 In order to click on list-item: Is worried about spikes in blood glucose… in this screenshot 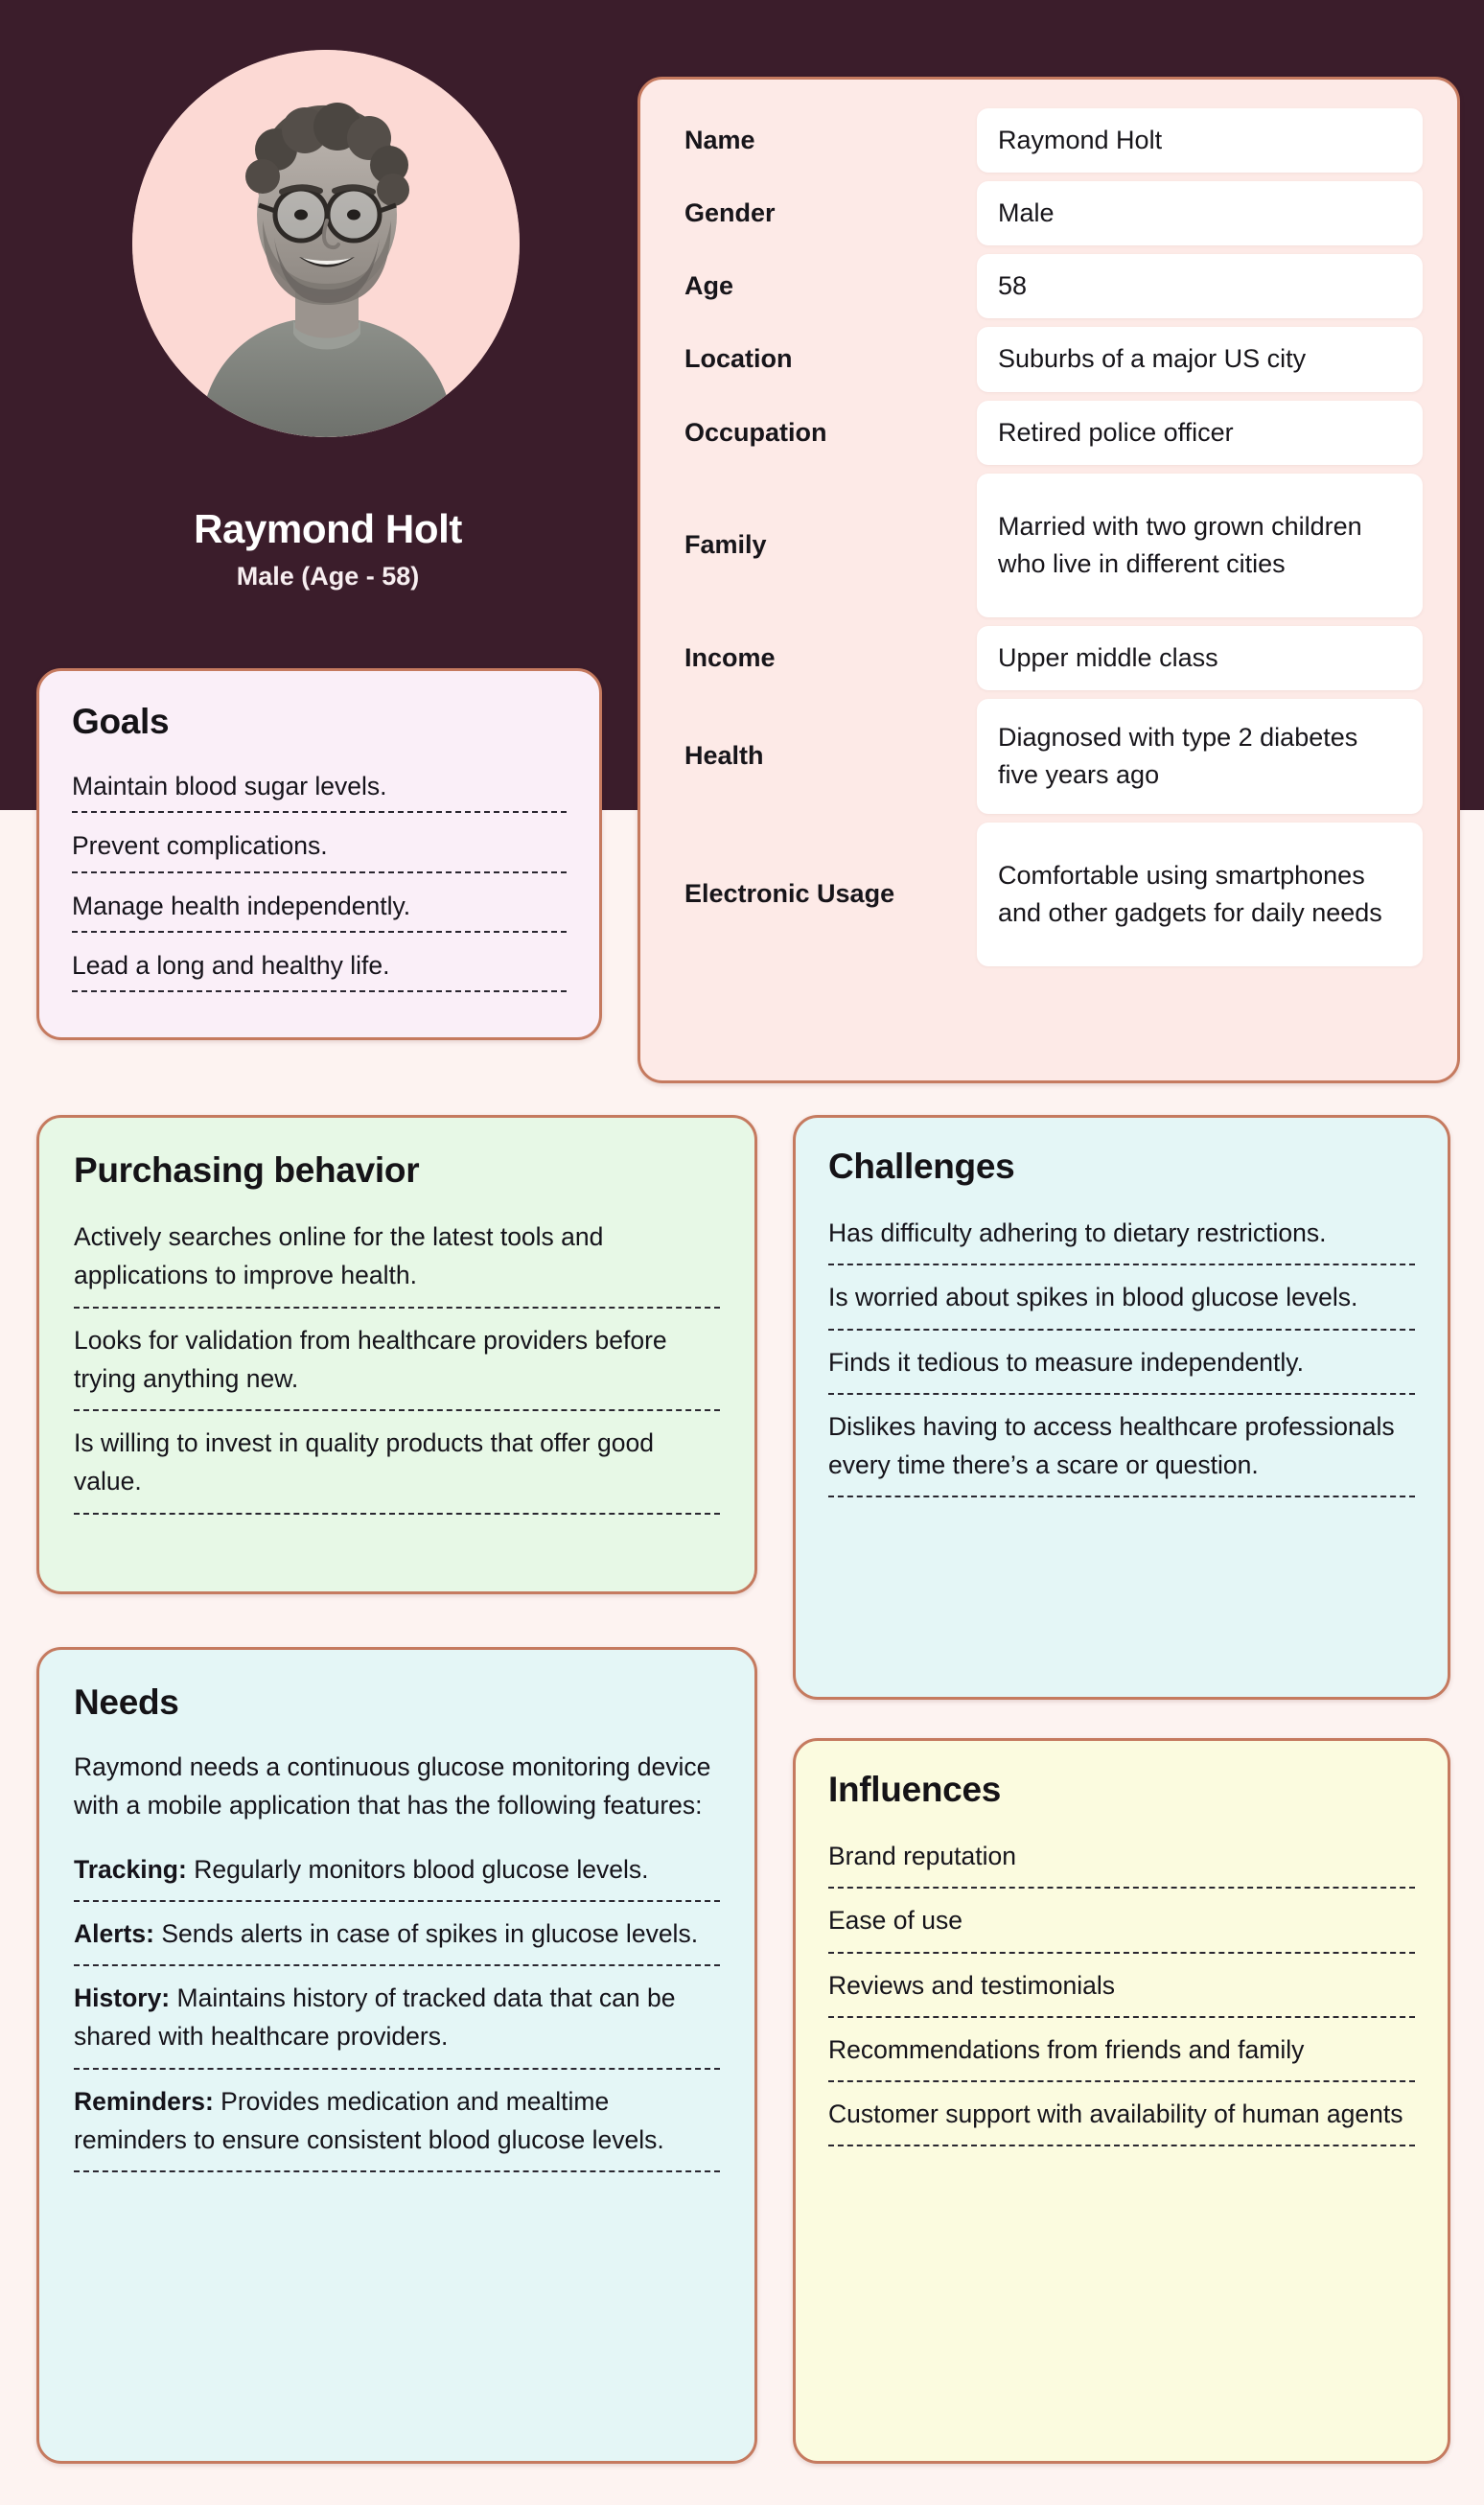, I will do `click(1121, 1304)`.